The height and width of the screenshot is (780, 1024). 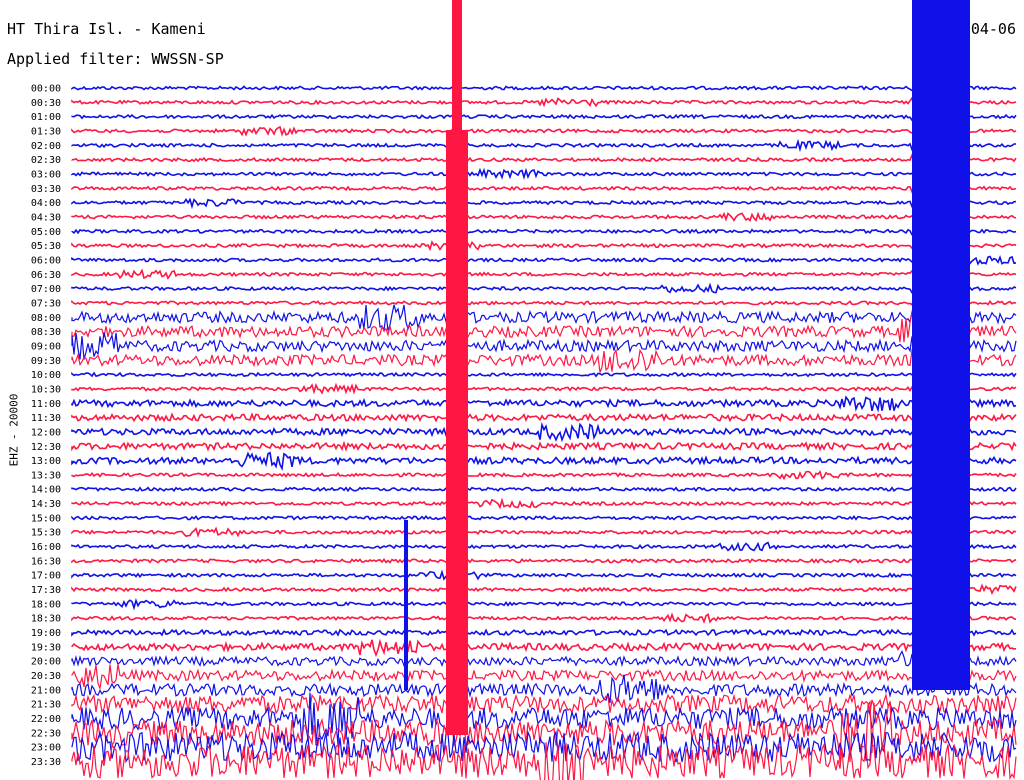 What do you see at coordinates (46, 647) in the screenshot?
I see `row-time-label: 19:30` at bounding box center [46, 647].